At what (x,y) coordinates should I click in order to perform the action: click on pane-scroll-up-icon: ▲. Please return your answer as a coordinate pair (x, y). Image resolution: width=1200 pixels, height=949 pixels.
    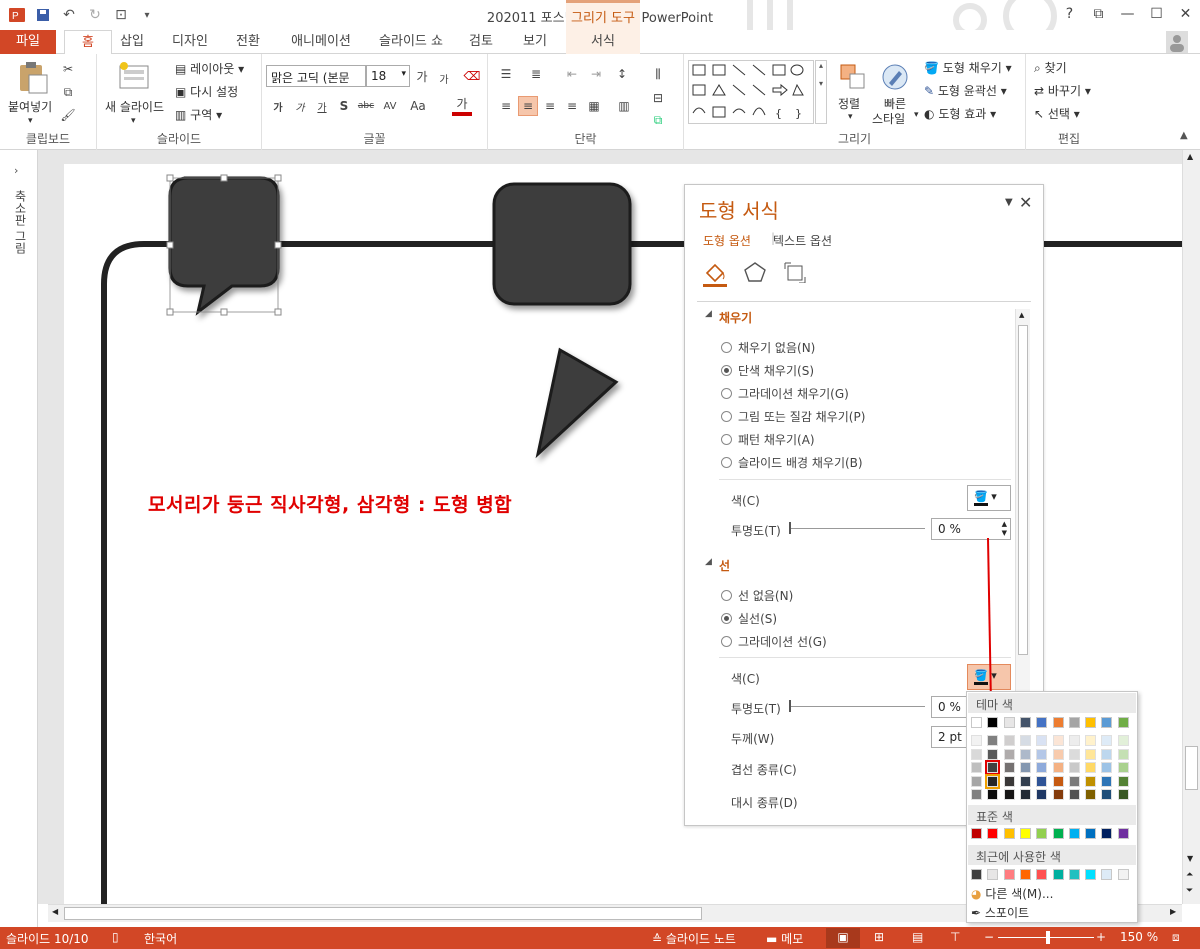
    Looking at the image, I should click on (1021, 315).